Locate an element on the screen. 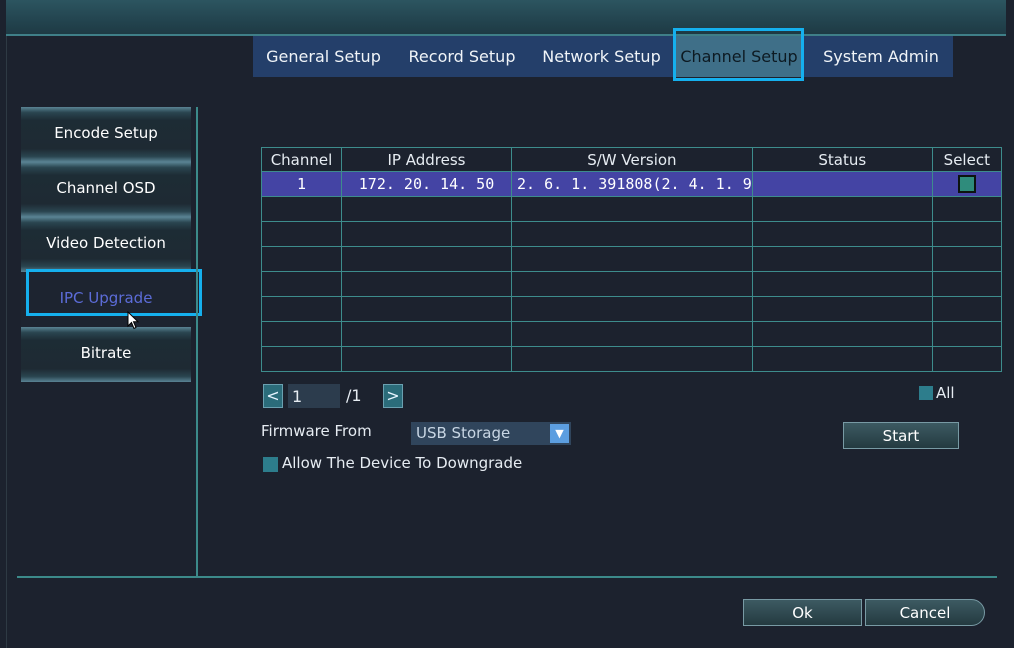 The height and width of the screenshot is (648, 1014). chevron-left-icon: < is located at coordinates (273, 395).